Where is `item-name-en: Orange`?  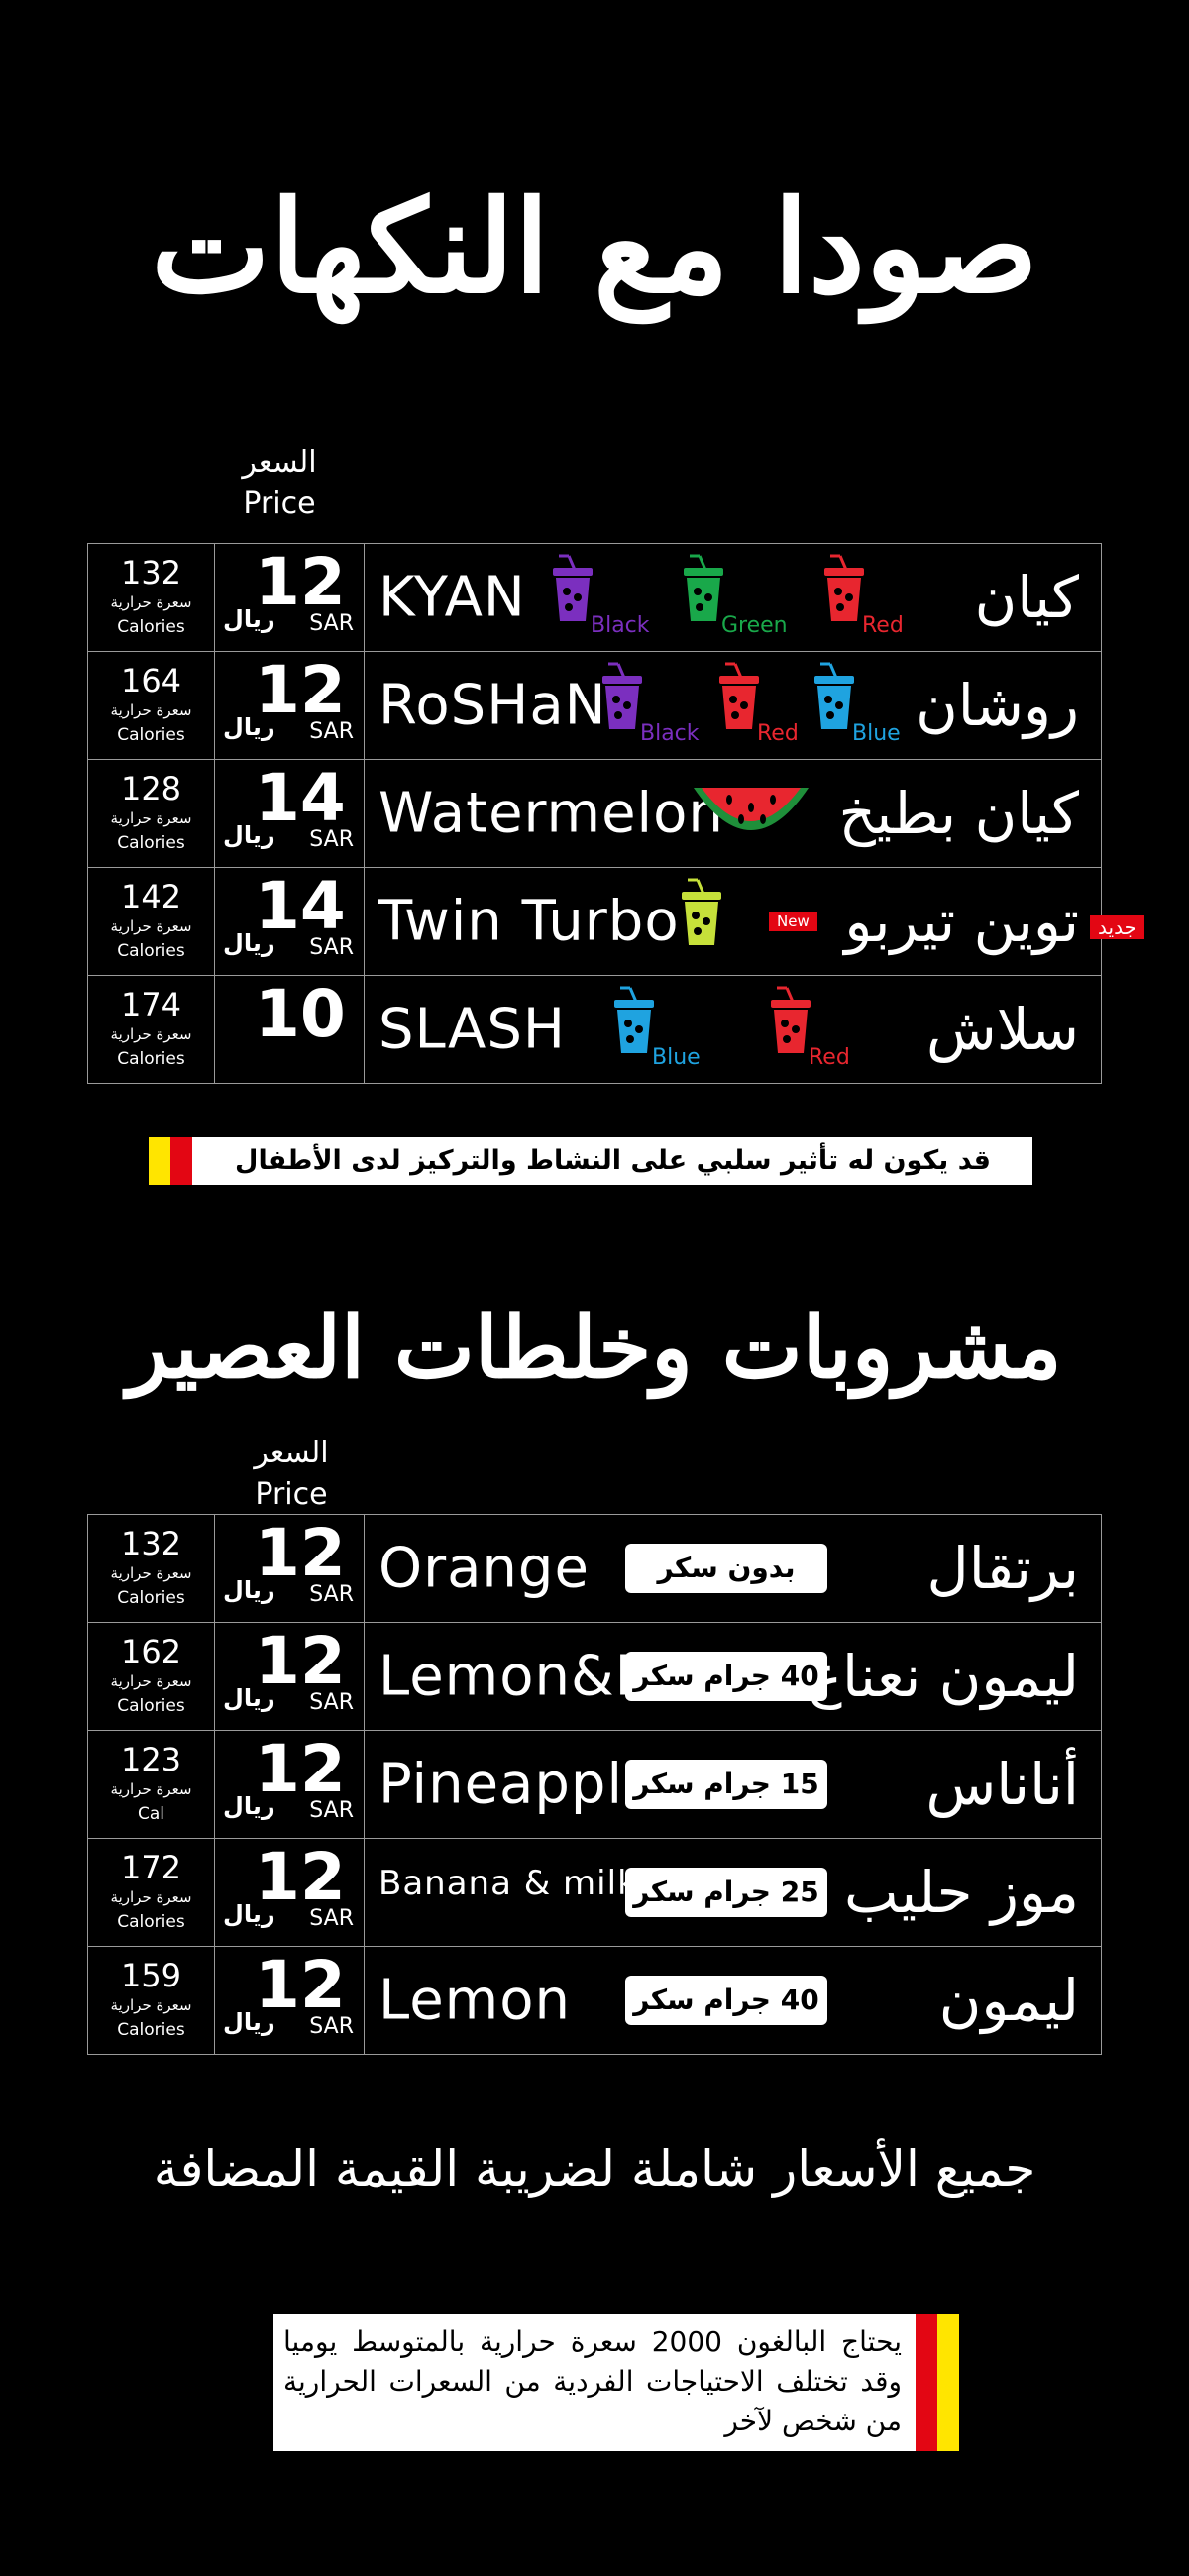 item-name-en: Orange is located at coordinates (484, 1569).